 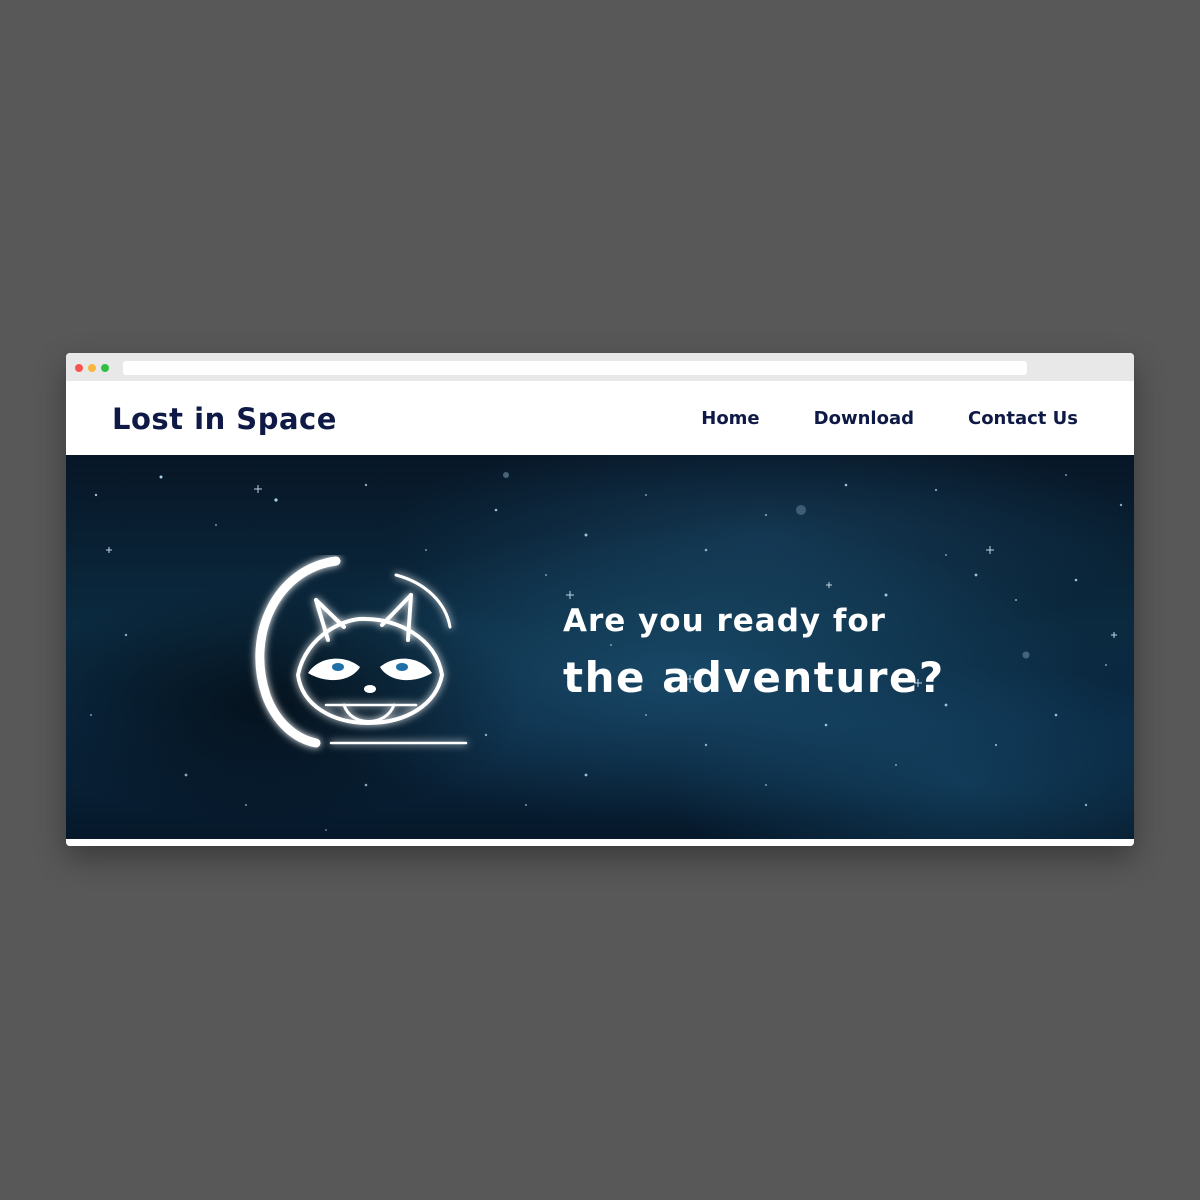 I want to click on hero-headline-line1: Are you ready for, so click(x=724, y=621).